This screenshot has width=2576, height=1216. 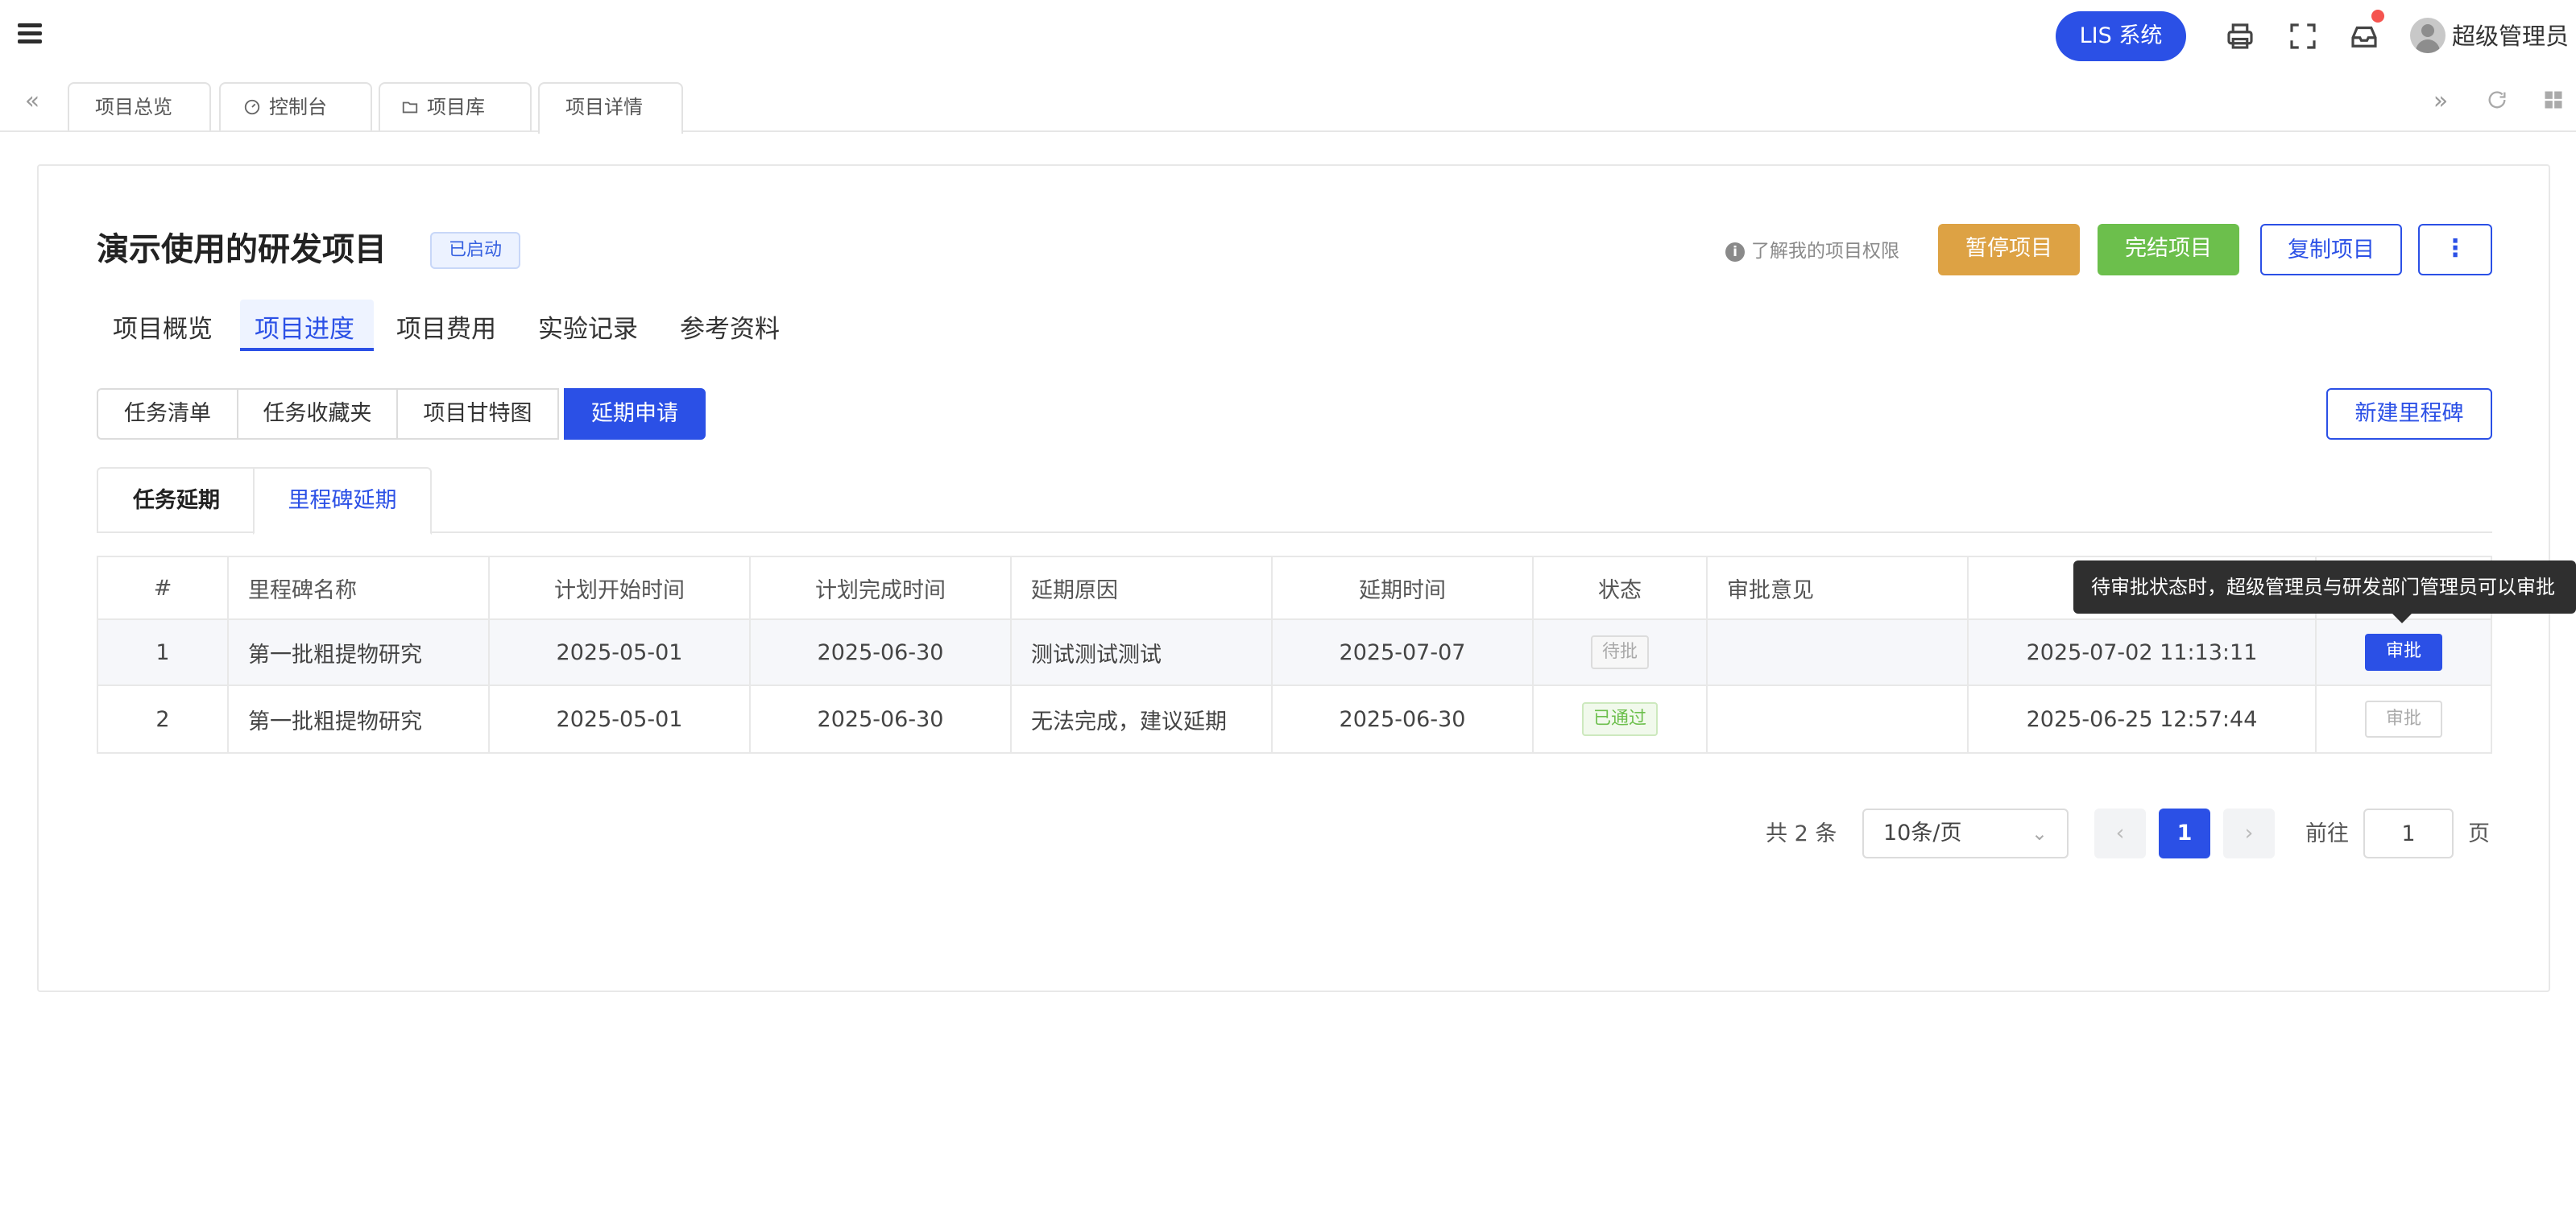 I want to click on folder-icon, so click(x=410, y=107).